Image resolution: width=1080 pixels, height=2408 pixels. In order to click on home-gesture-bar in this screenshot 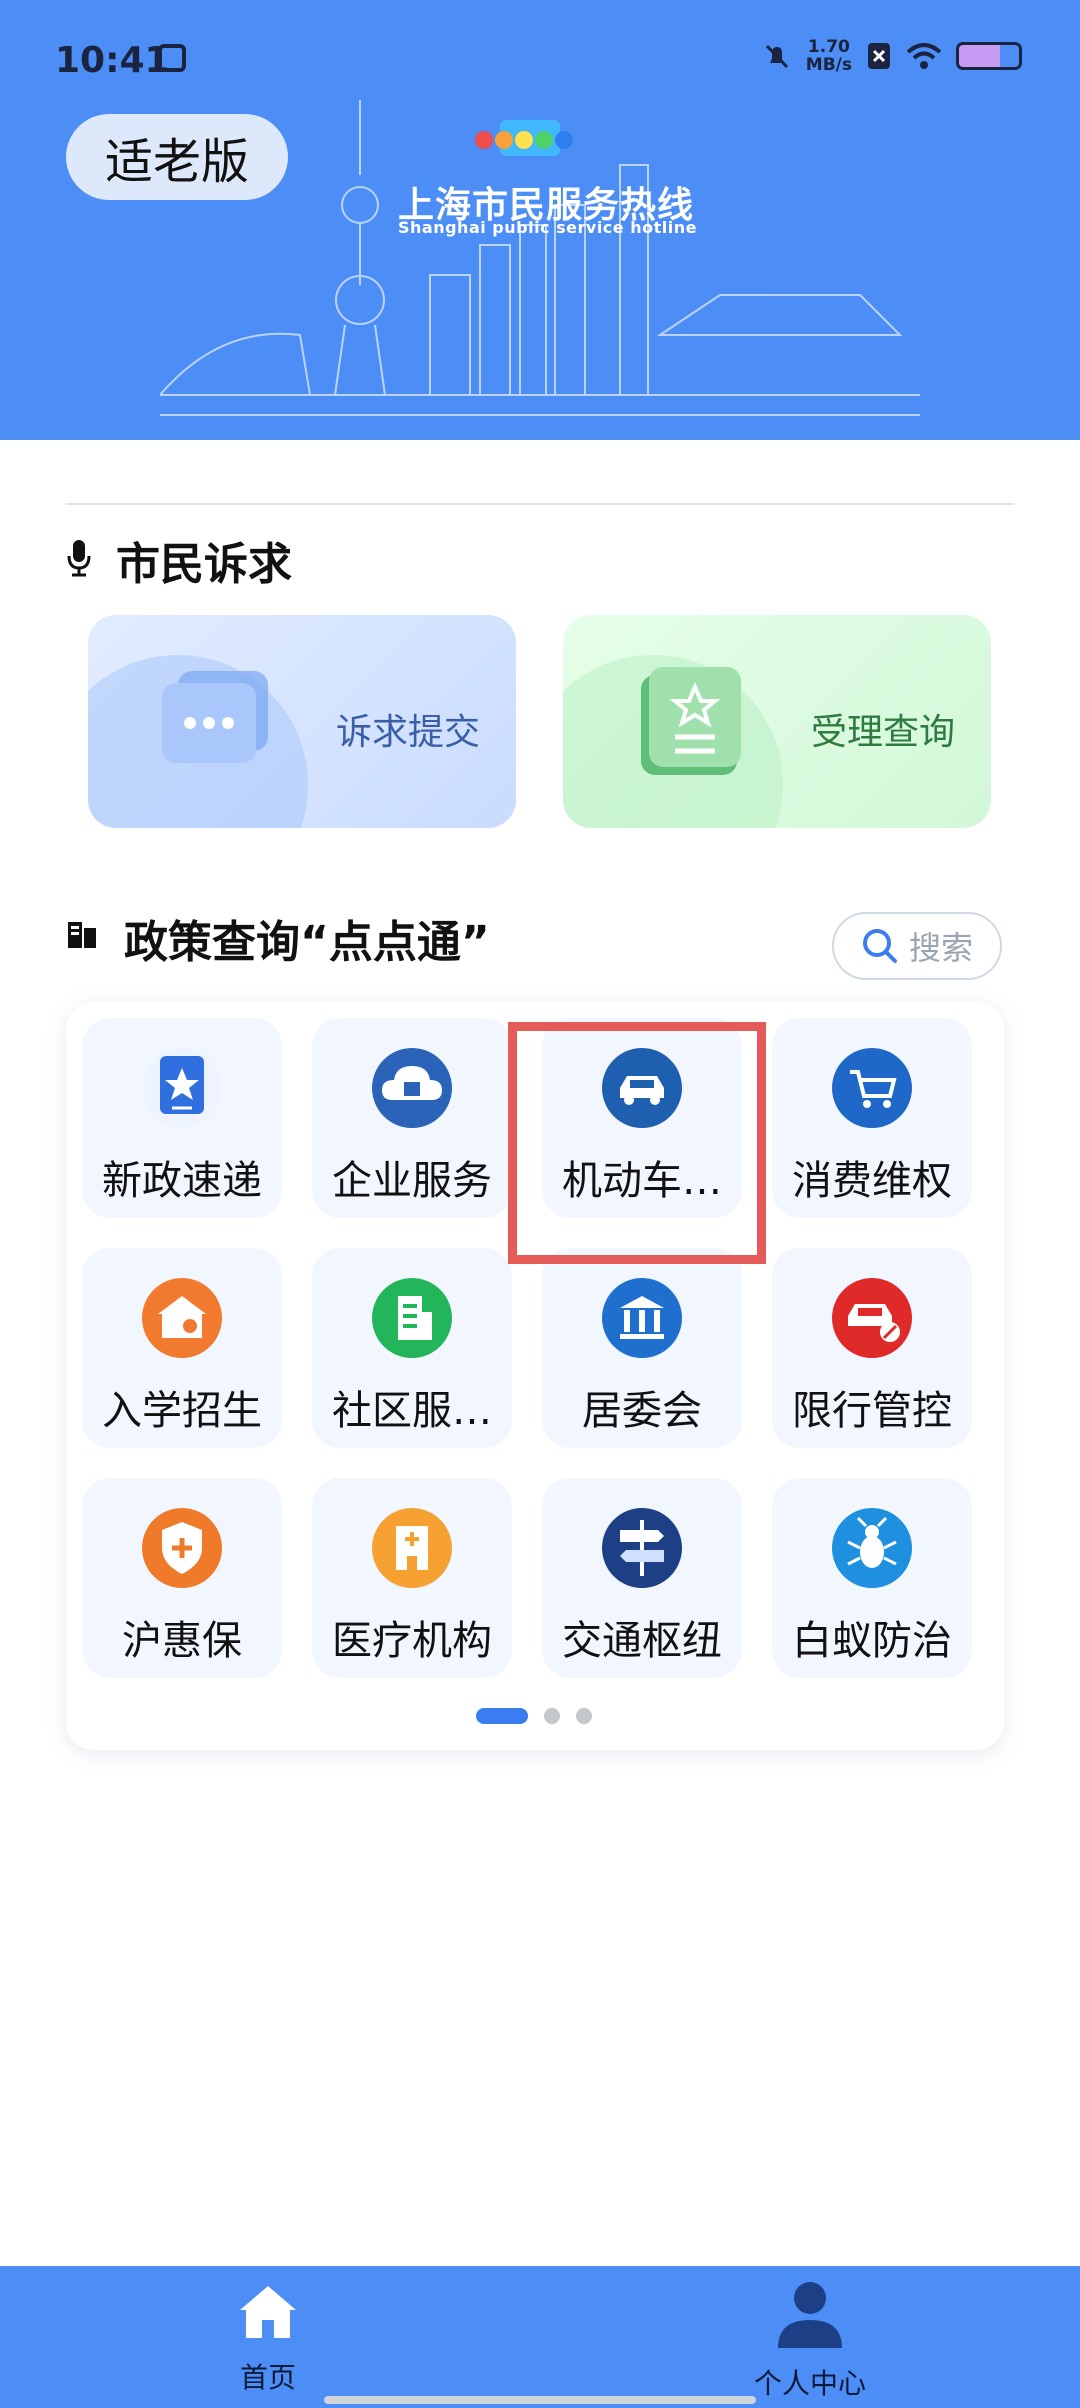, I will do `click(540, 2400)`.